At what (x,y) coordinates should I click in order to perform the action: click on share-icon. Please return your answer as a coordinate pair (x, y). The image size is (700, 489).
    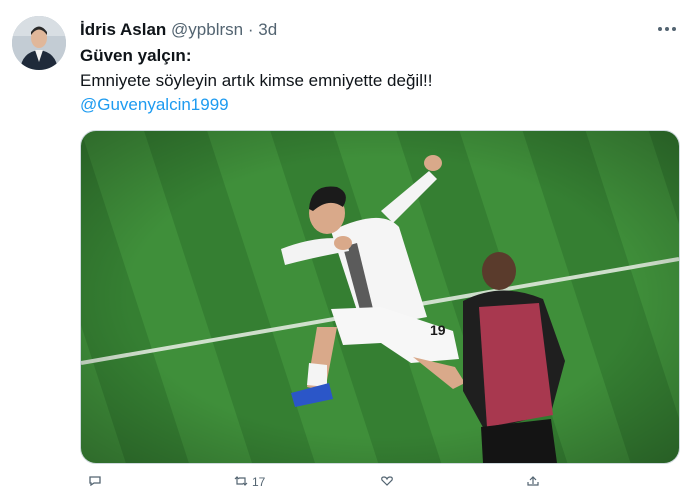
    Looking at the image, I should click on (533, 481).